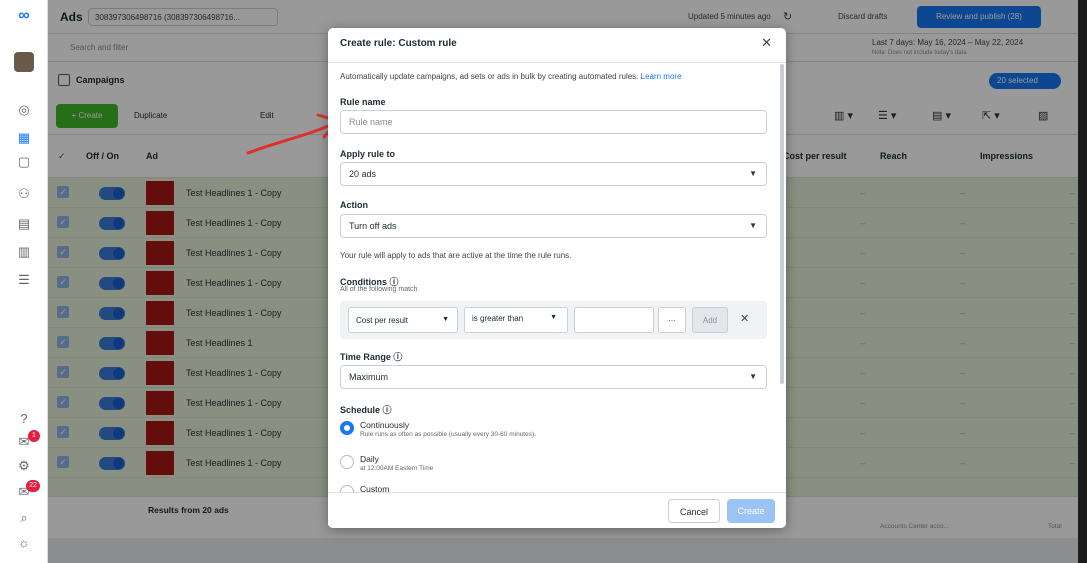 Image resolution: width=1087 pixels, height=563 pixels. What do you see at coordinates (24, 138) in the screenshot?
I see `table-icon: ▦` at bounding box center [24, 138].